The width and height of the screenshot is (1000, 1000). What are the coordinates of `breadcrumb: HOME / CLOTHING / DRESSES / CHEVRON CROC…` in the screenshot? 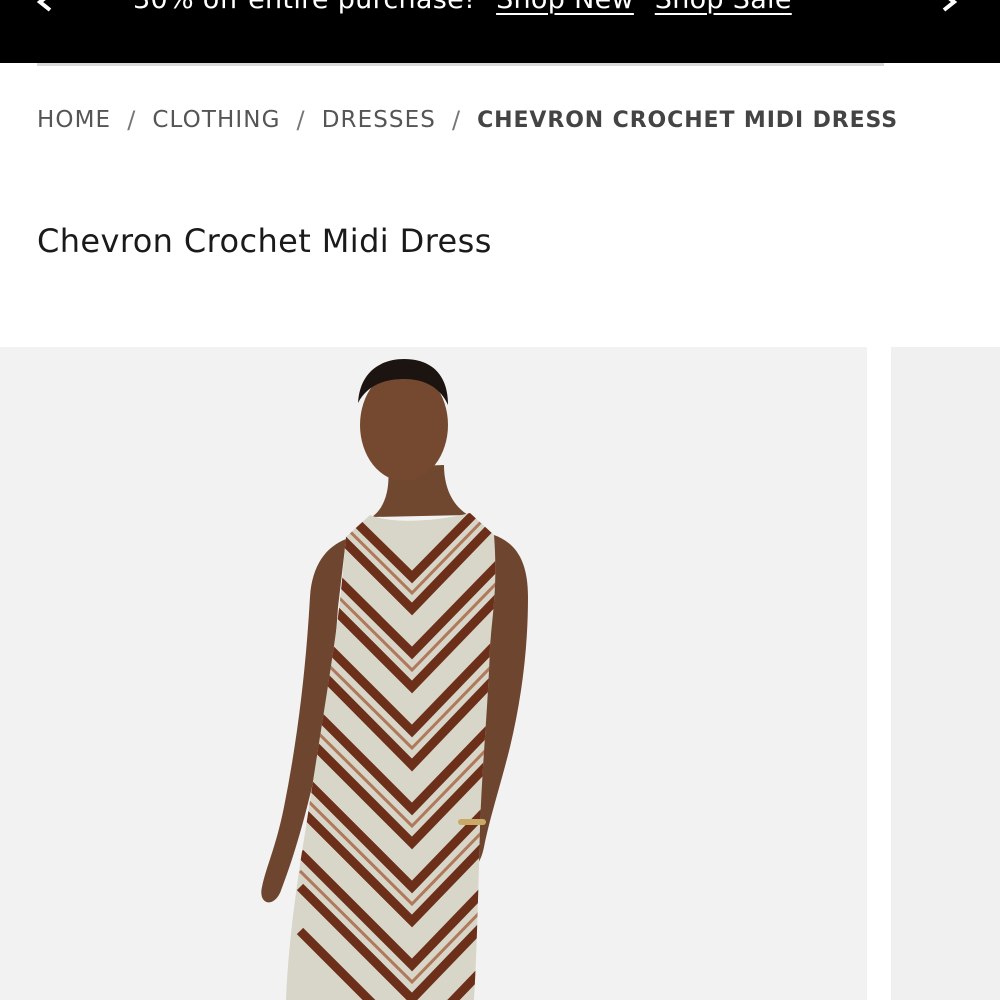 It's located at (467, 120).